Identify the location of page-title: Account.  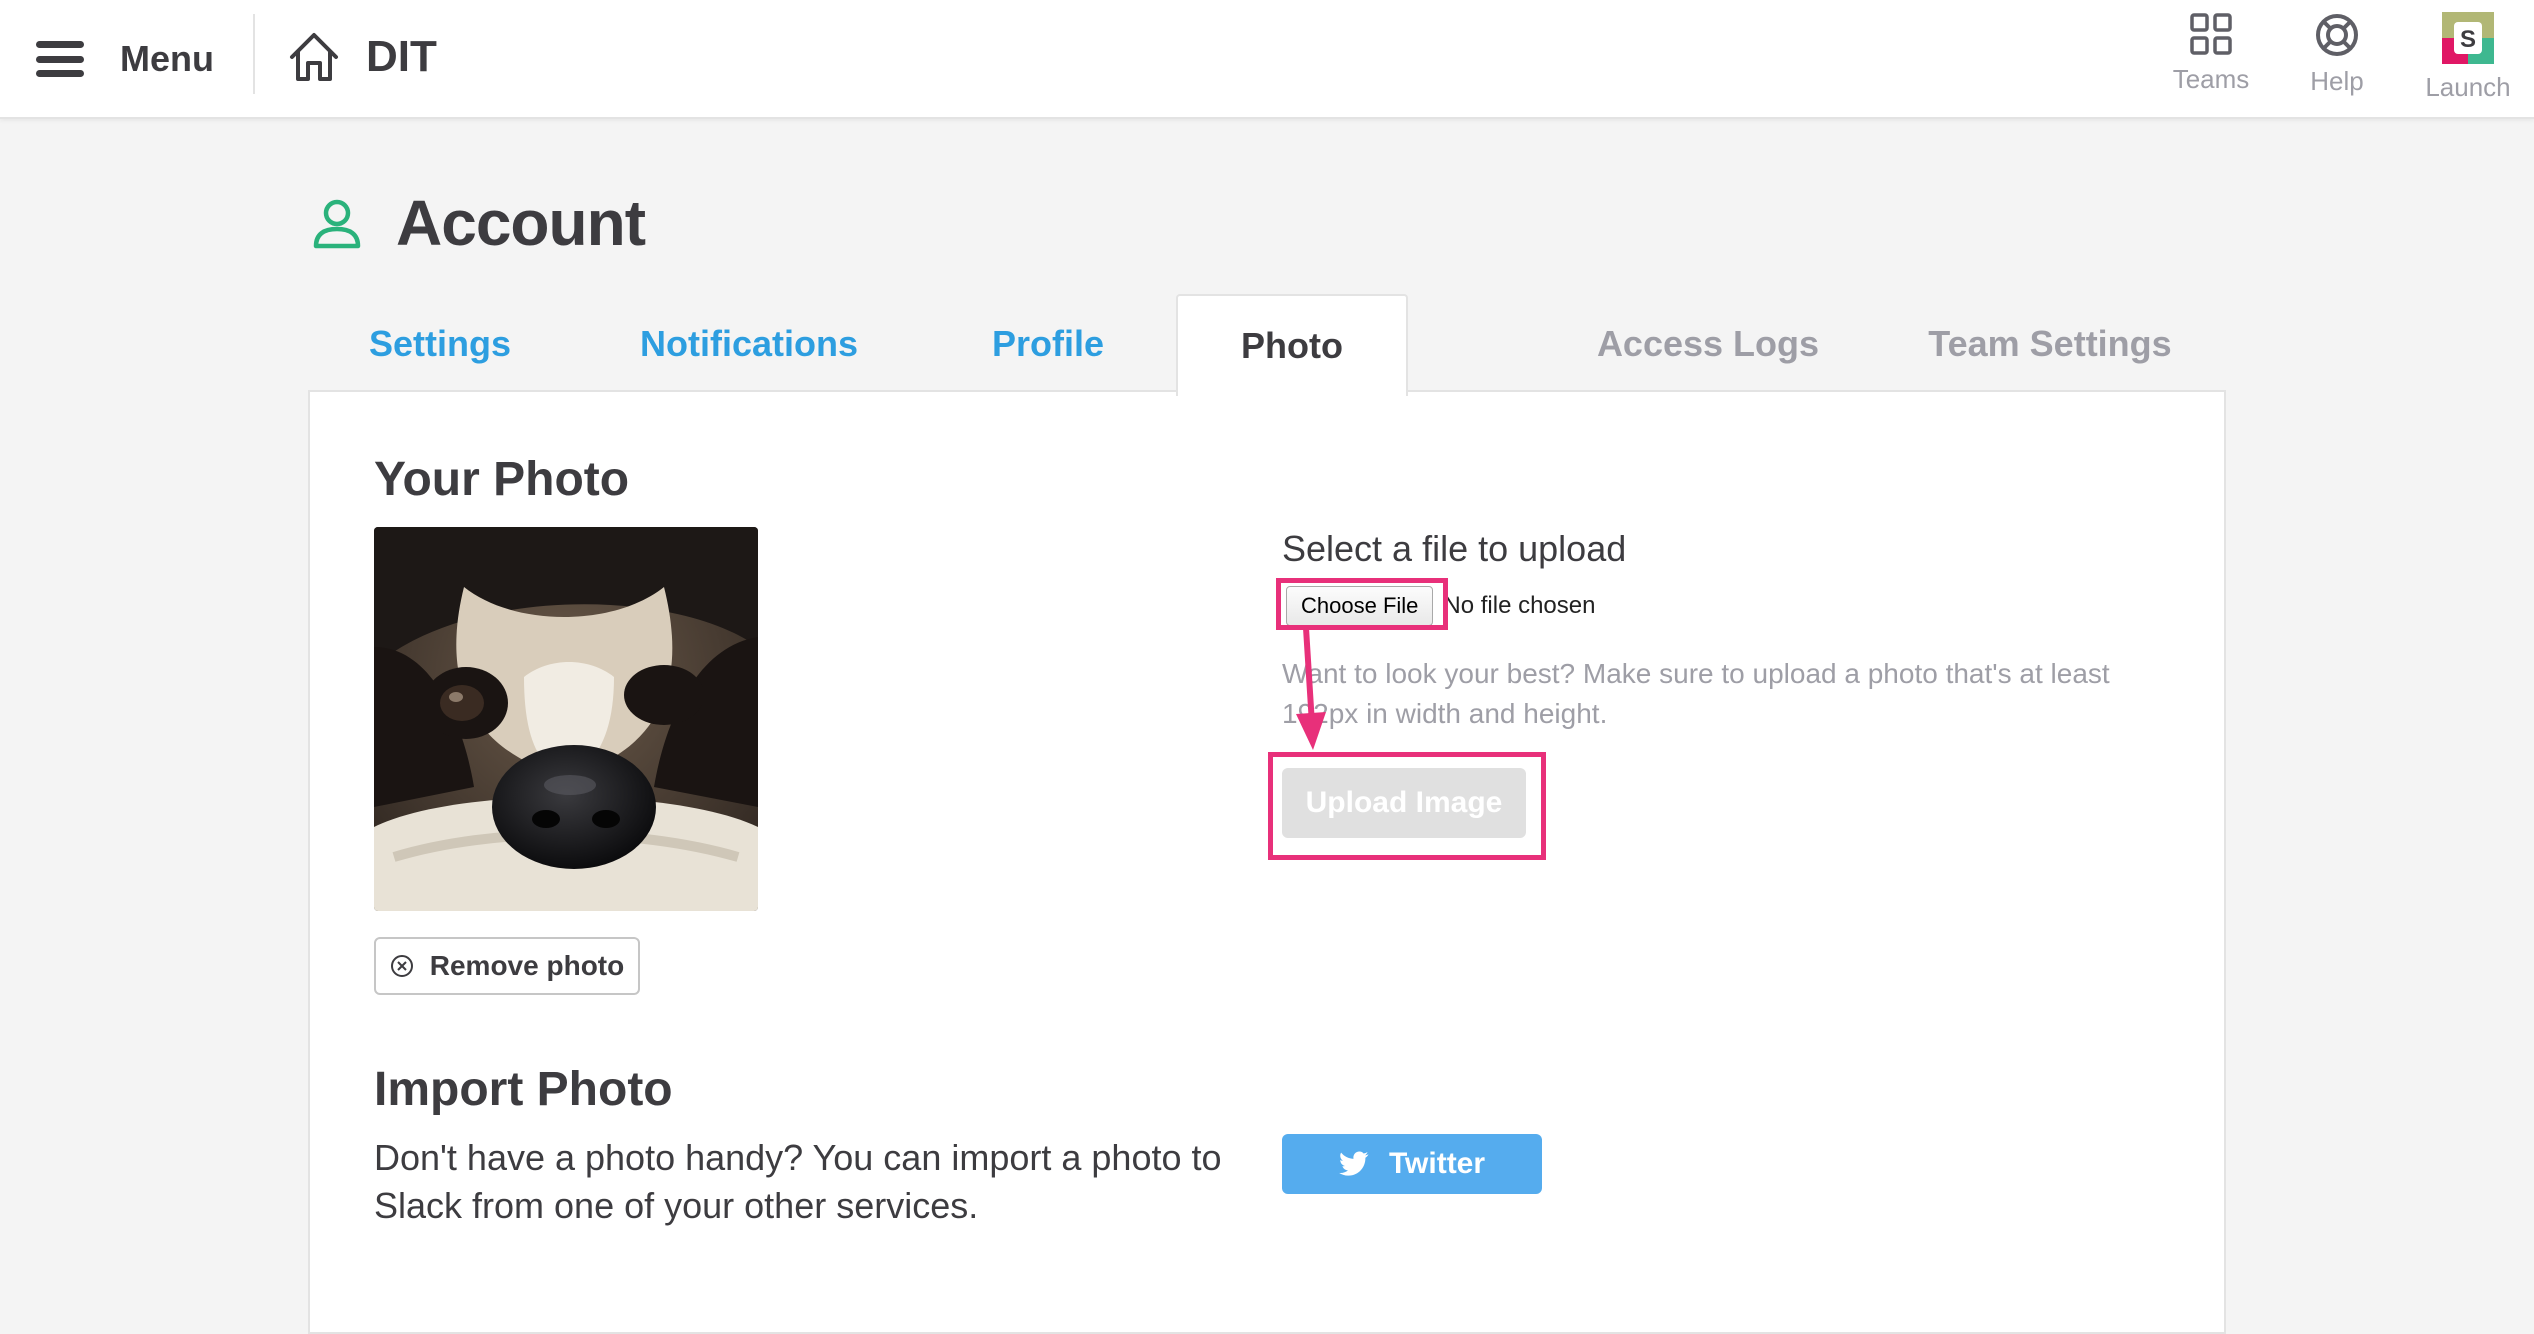
(478, 223).